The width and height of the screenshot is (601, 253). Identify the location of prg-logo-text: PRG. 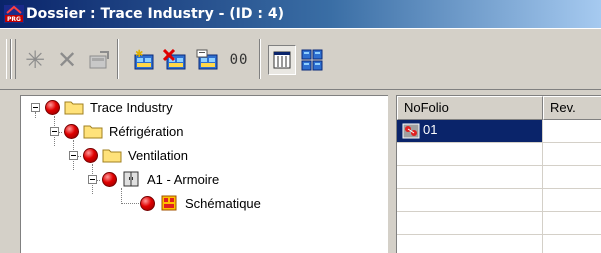
(14, 19).